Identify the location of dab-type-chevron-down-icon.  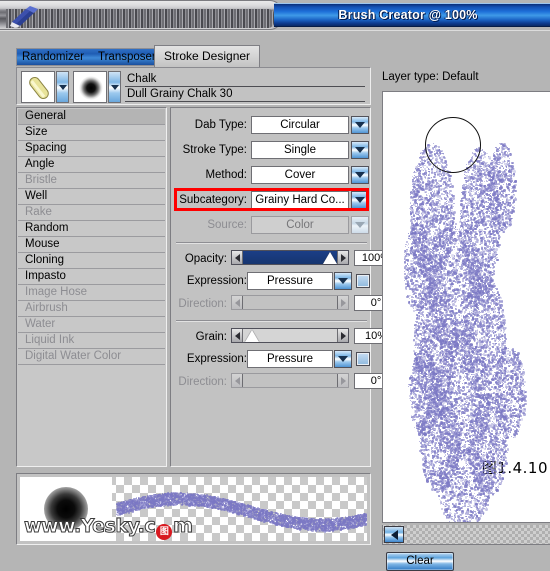
(360, 125).